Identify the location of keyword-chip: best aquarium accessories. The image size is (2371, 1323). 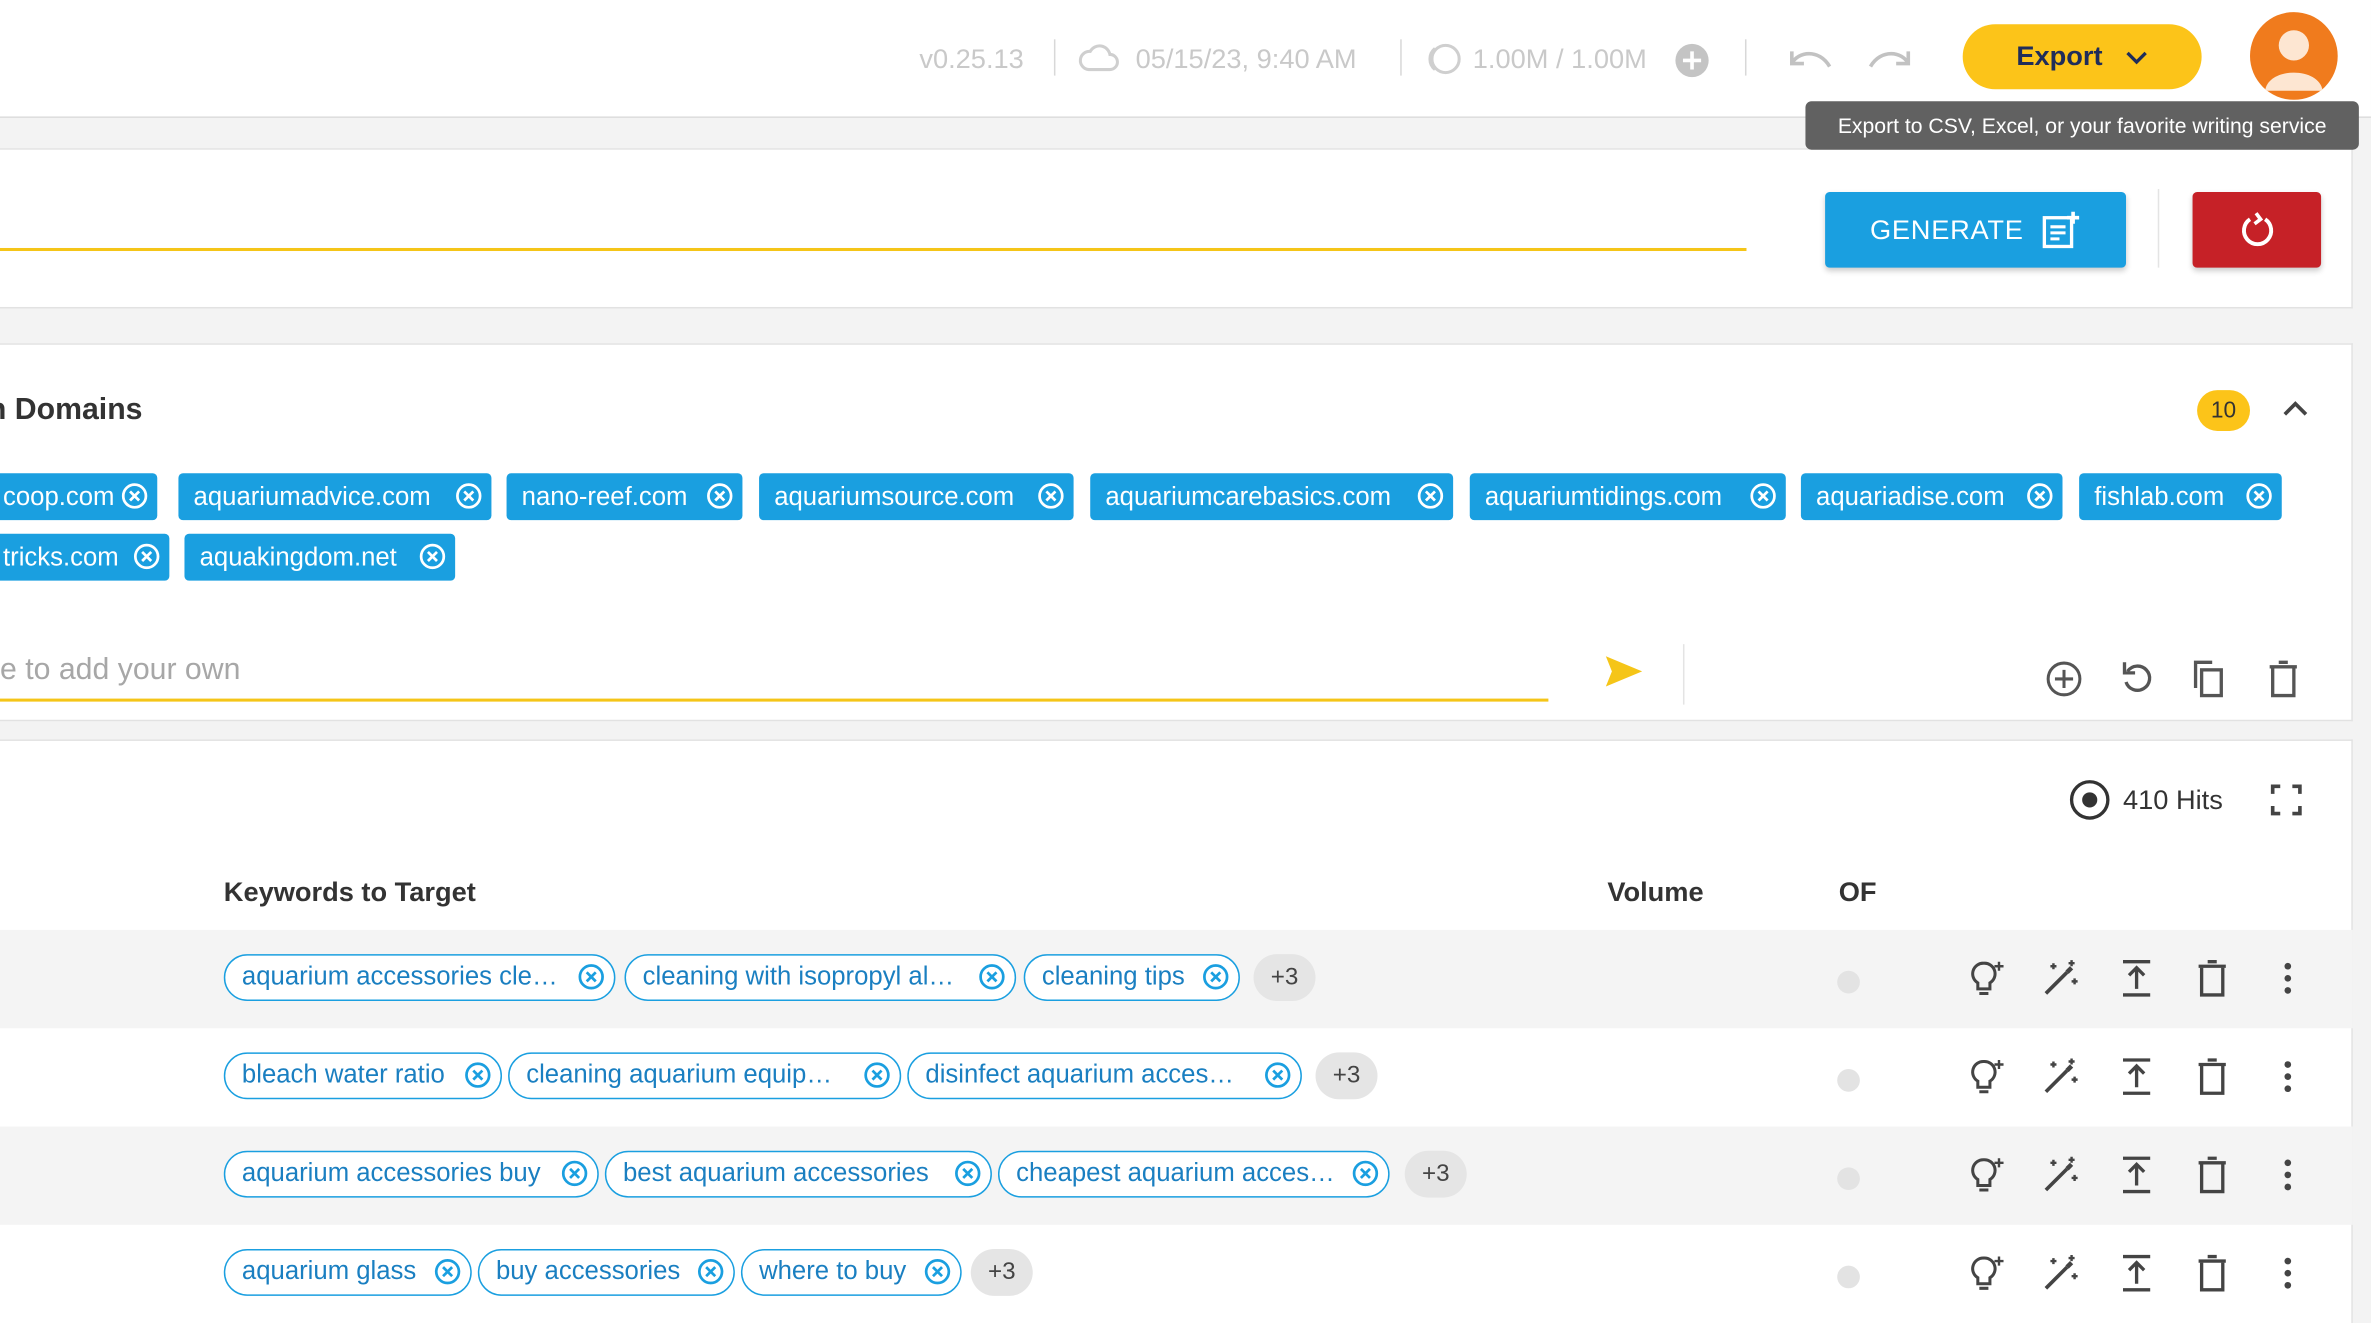
(798, 1174).